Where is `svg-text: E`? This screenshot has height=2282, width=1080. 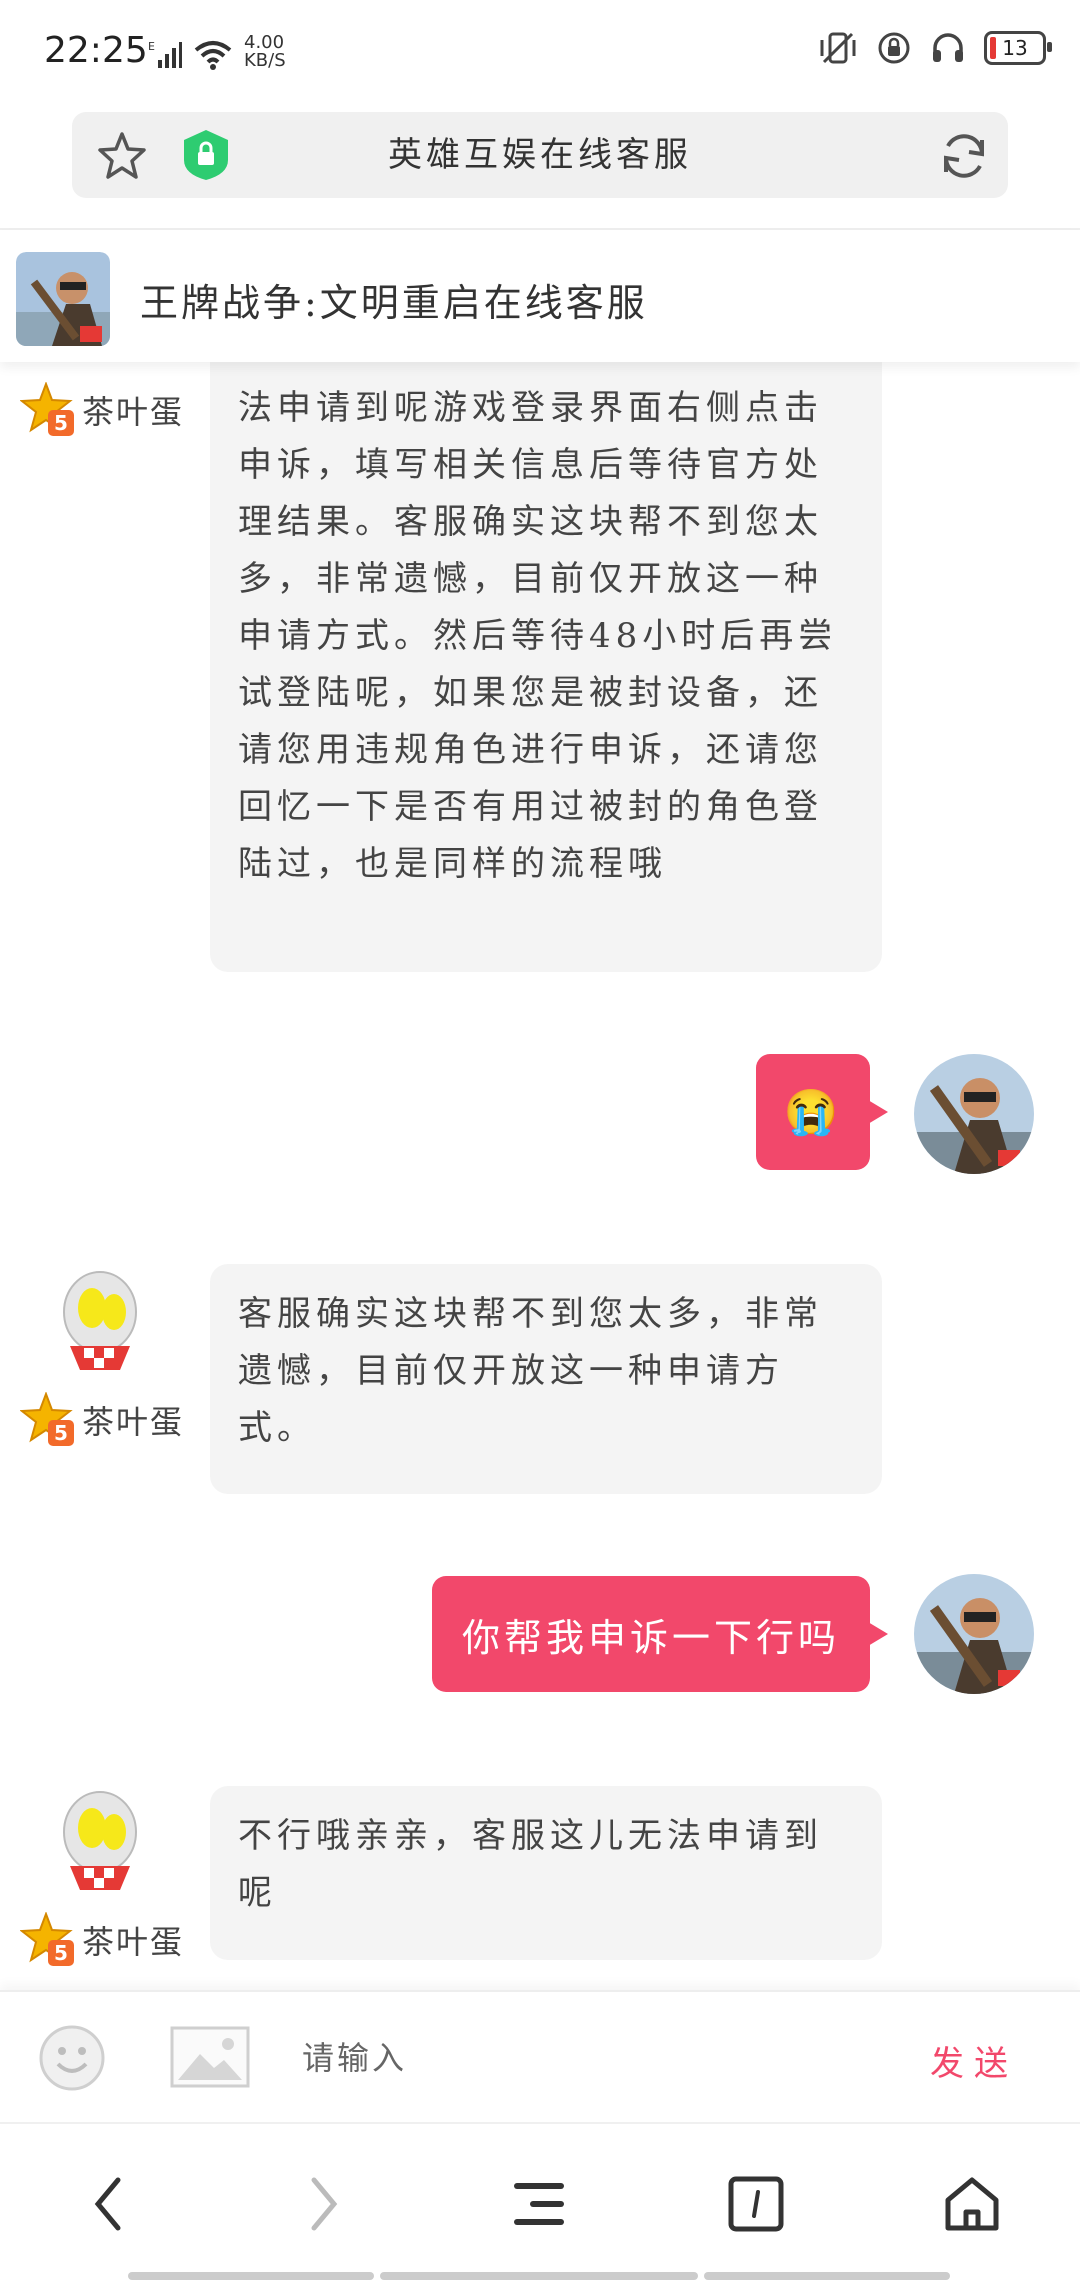
svg-text: E is located at coordinates (151, 46).